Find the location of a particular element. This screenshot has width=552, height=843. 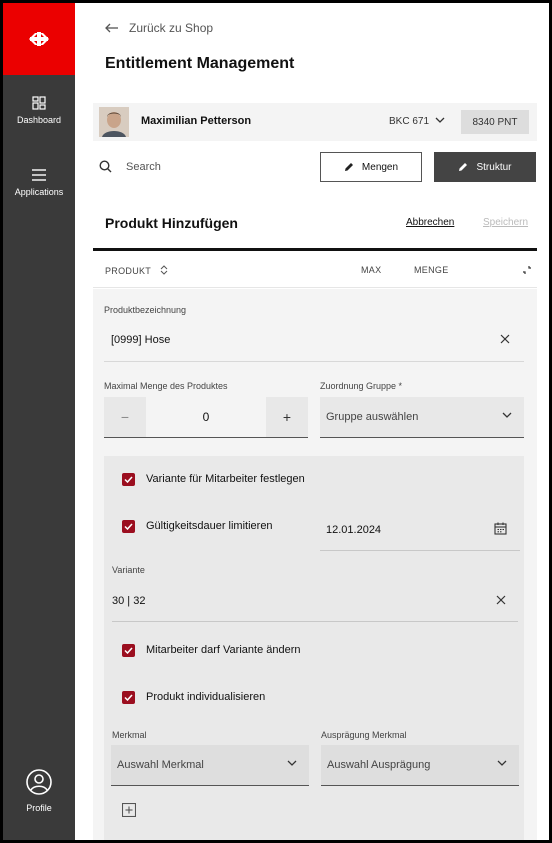

sidebar-item-label: Dashboard is located at coordinates (39, 120).